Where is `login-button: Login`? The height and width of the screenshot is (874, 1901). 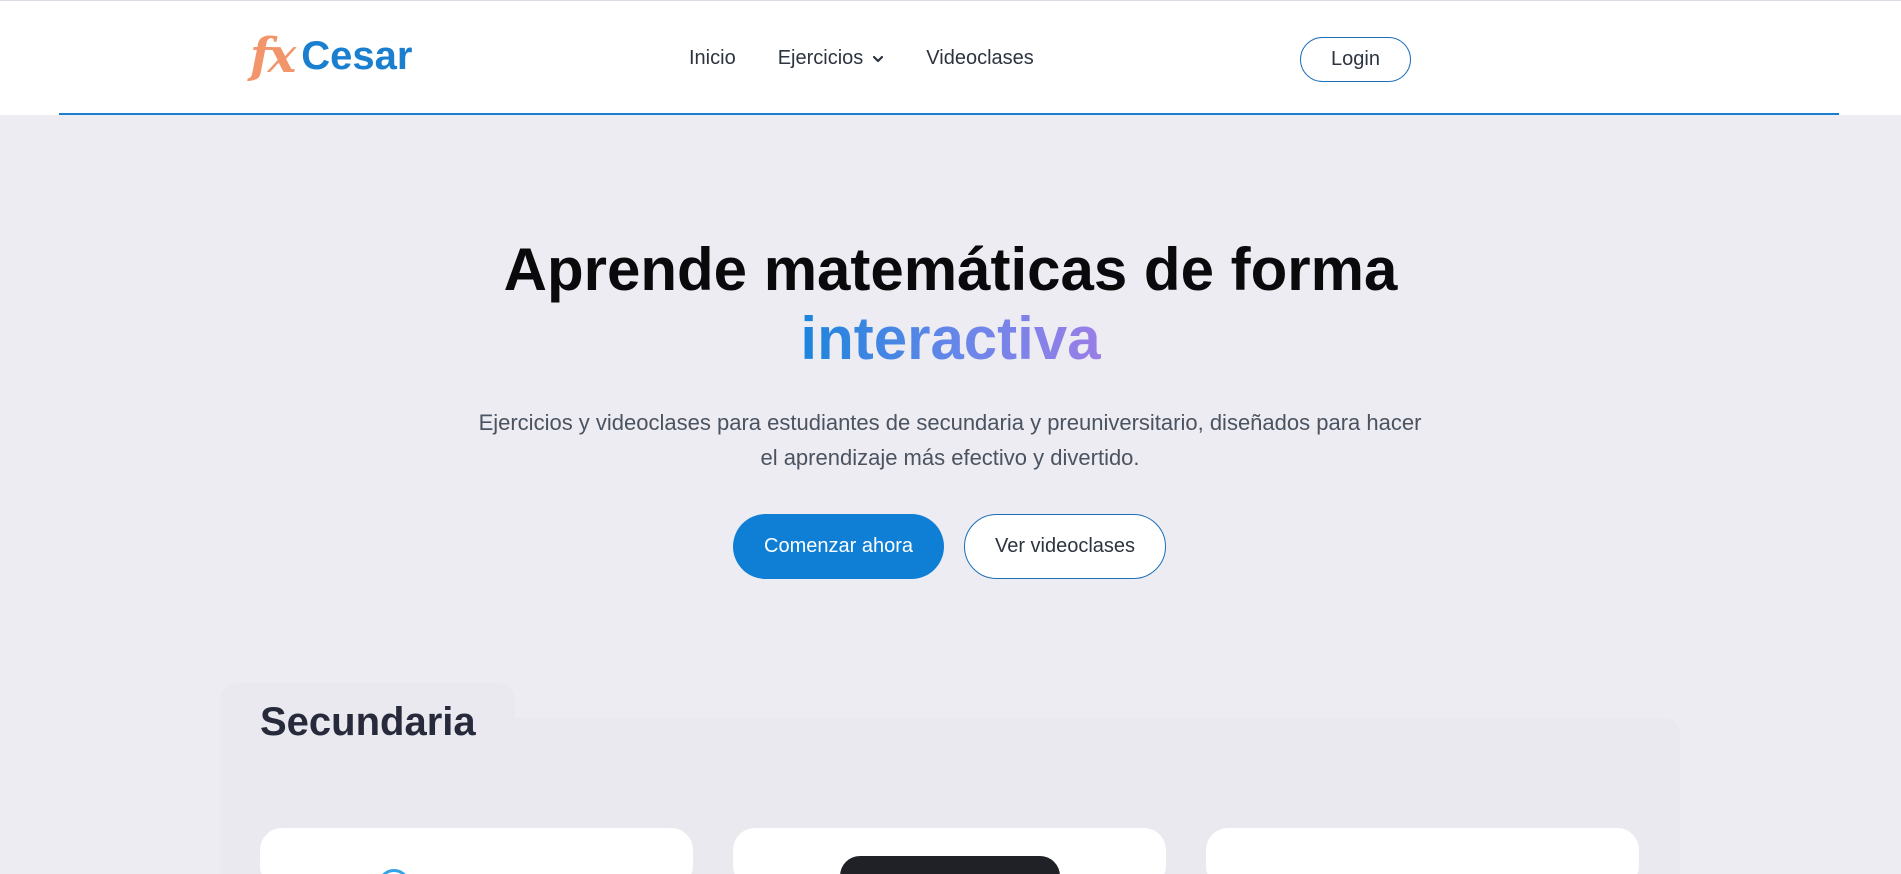 login-button: Login is located at coordinates (1355, 59).